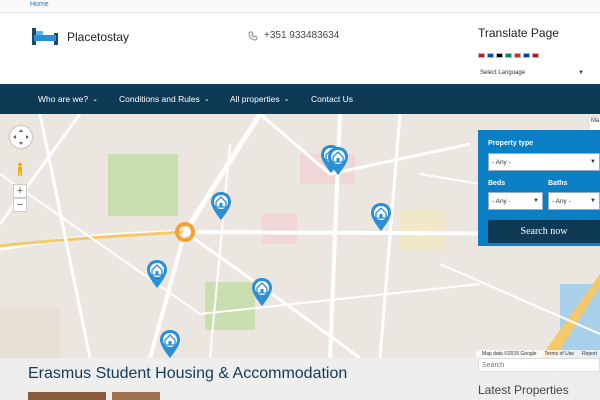 This screenshot has height=400, width=600. I want to click on property-type-select: - Any - ▼, so click(544, 162).